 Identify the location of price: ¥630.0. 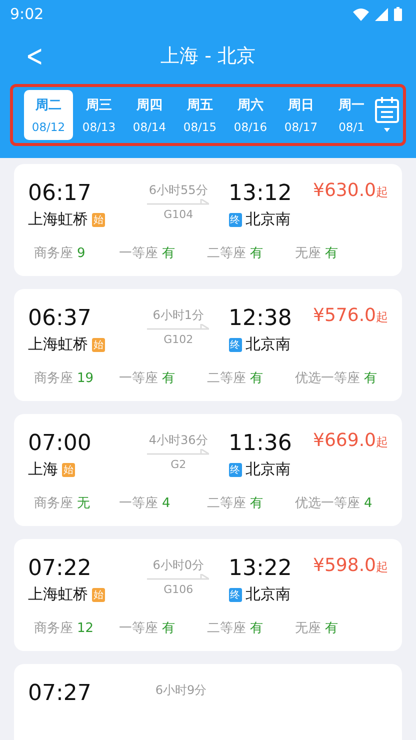
(344, 190).